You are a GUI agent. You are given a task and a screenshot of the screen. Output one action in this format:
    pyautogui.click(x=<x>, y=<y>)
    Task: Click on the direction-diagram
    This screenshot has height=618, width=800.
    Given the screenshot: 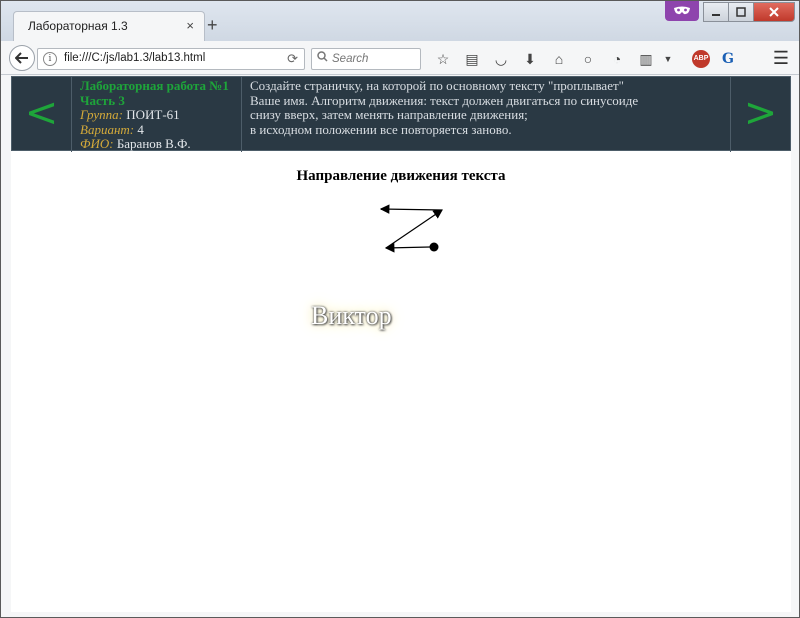 What is the action you would take?
    pyautogui.click(x=411, y=228)
    